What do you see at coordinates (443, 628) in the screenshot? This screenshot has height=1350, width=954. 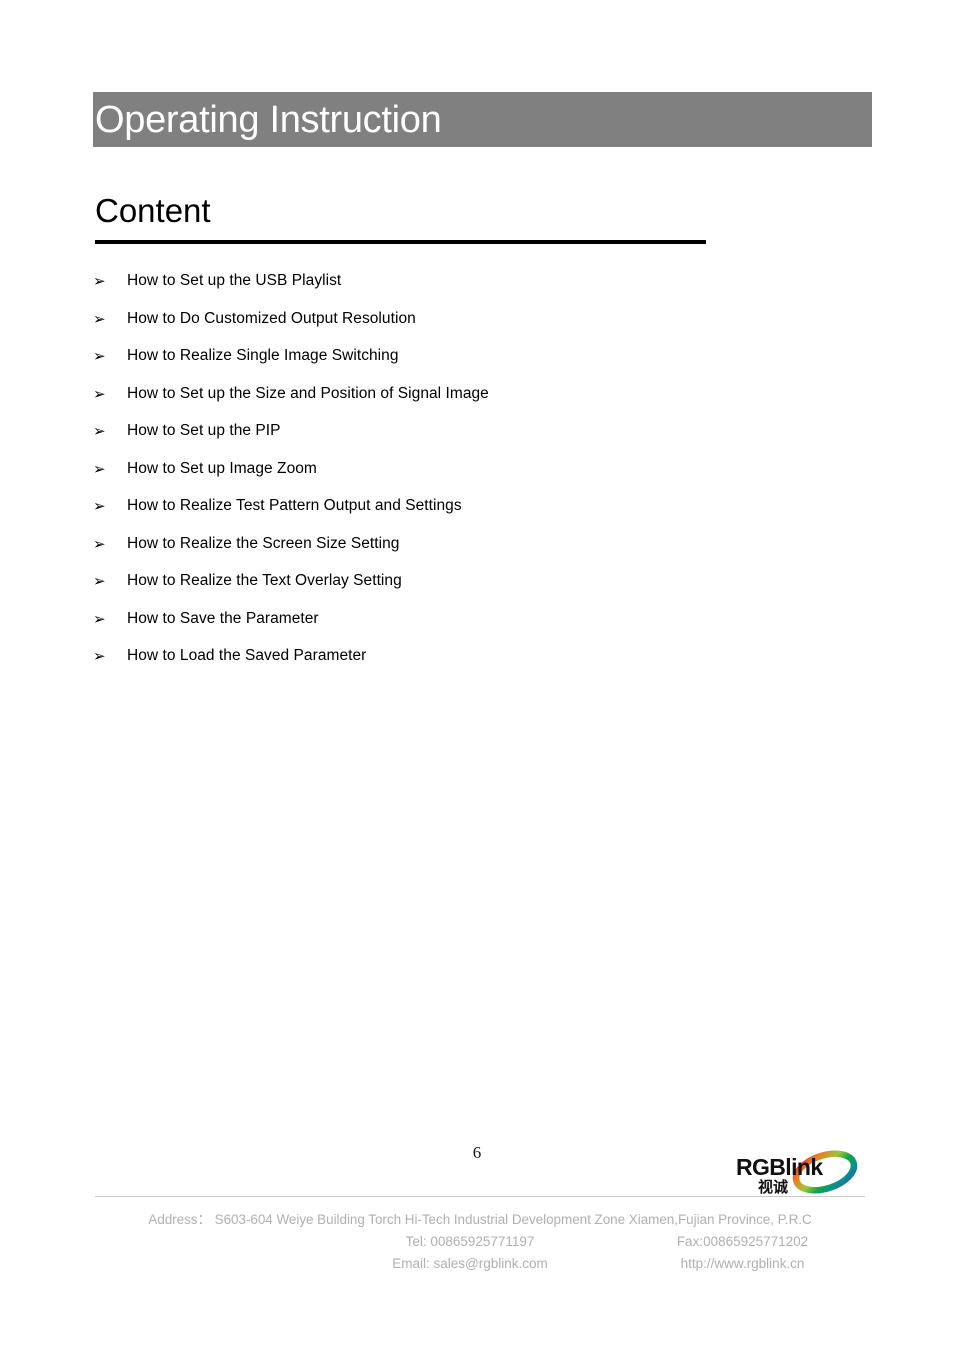 I see `list-item: ➢ How to Save the Parameter` at bounding box center [443, 628].